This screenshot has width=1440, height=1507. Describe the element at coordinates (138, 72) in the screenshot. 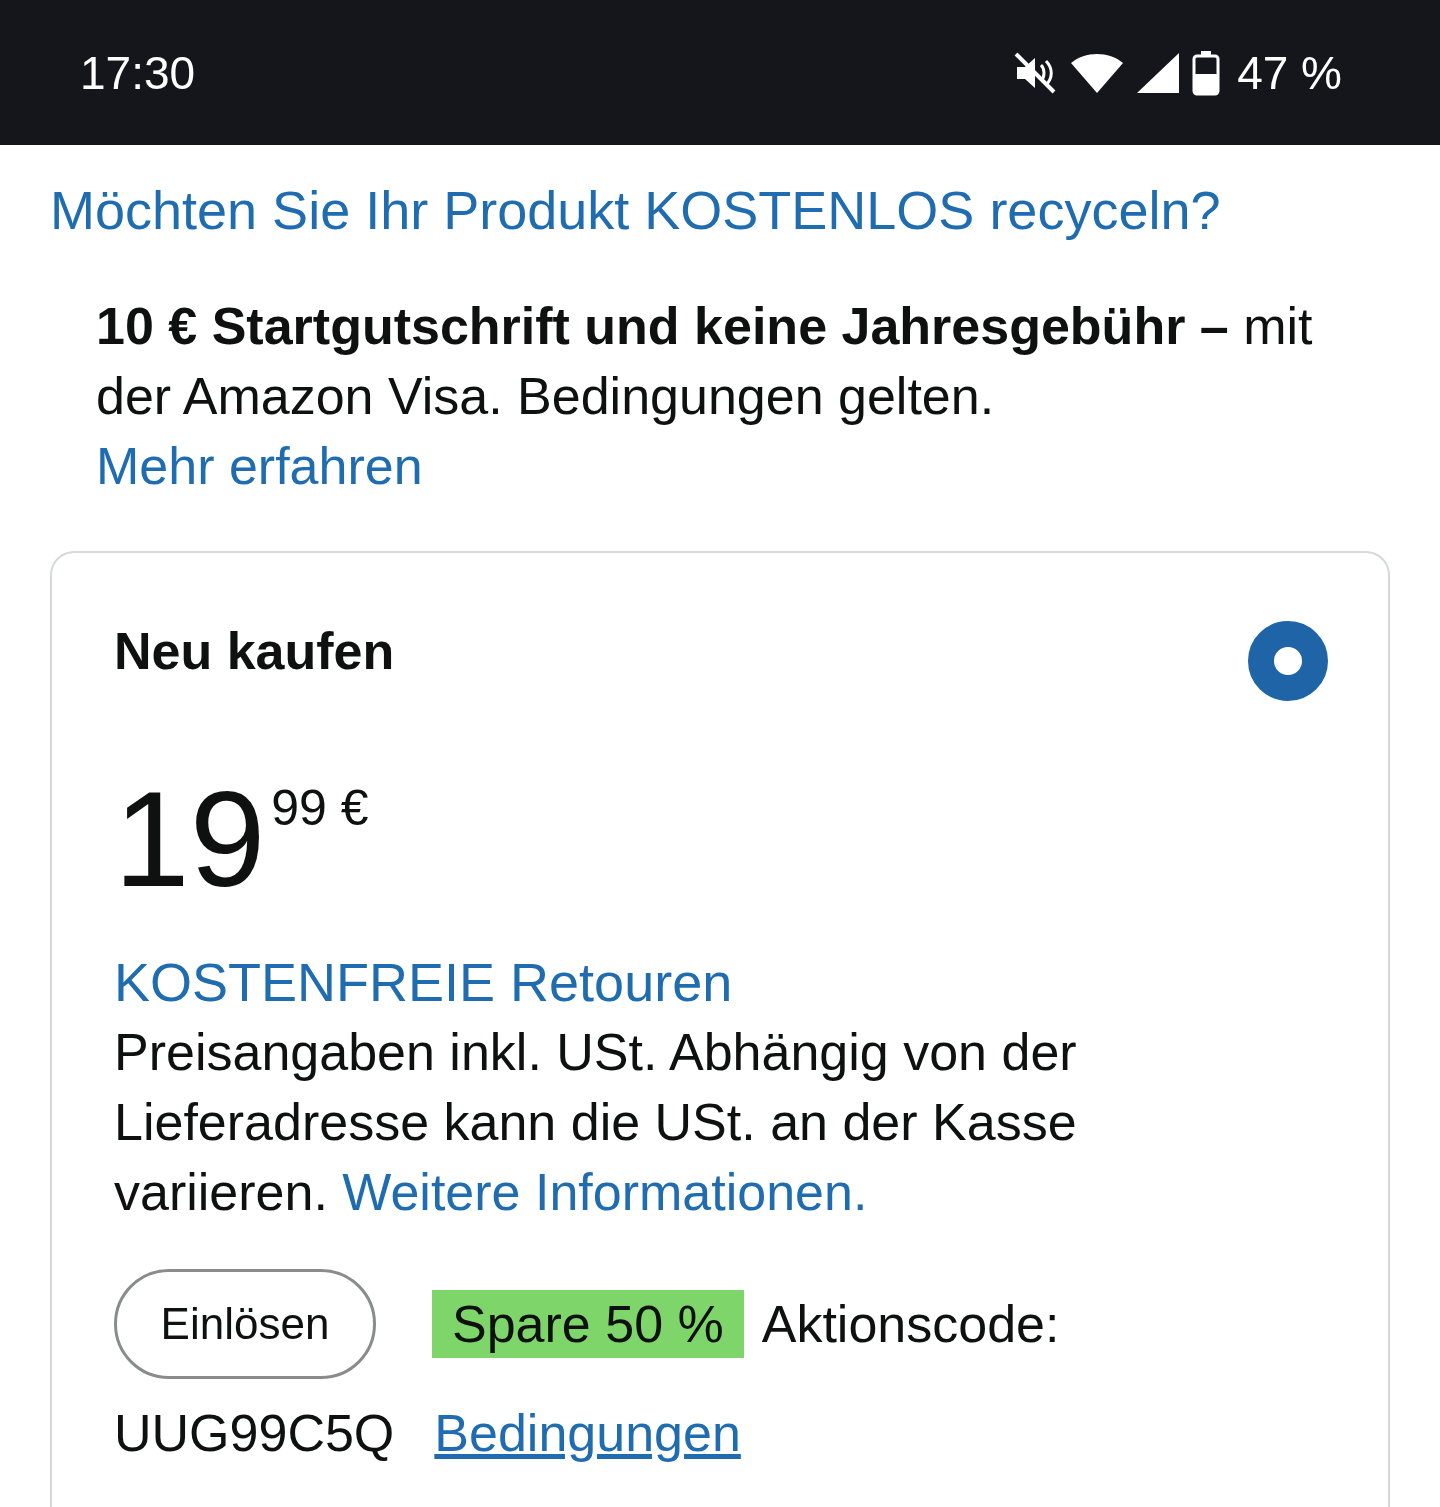

I see `clock-time: 17:30` at that location.